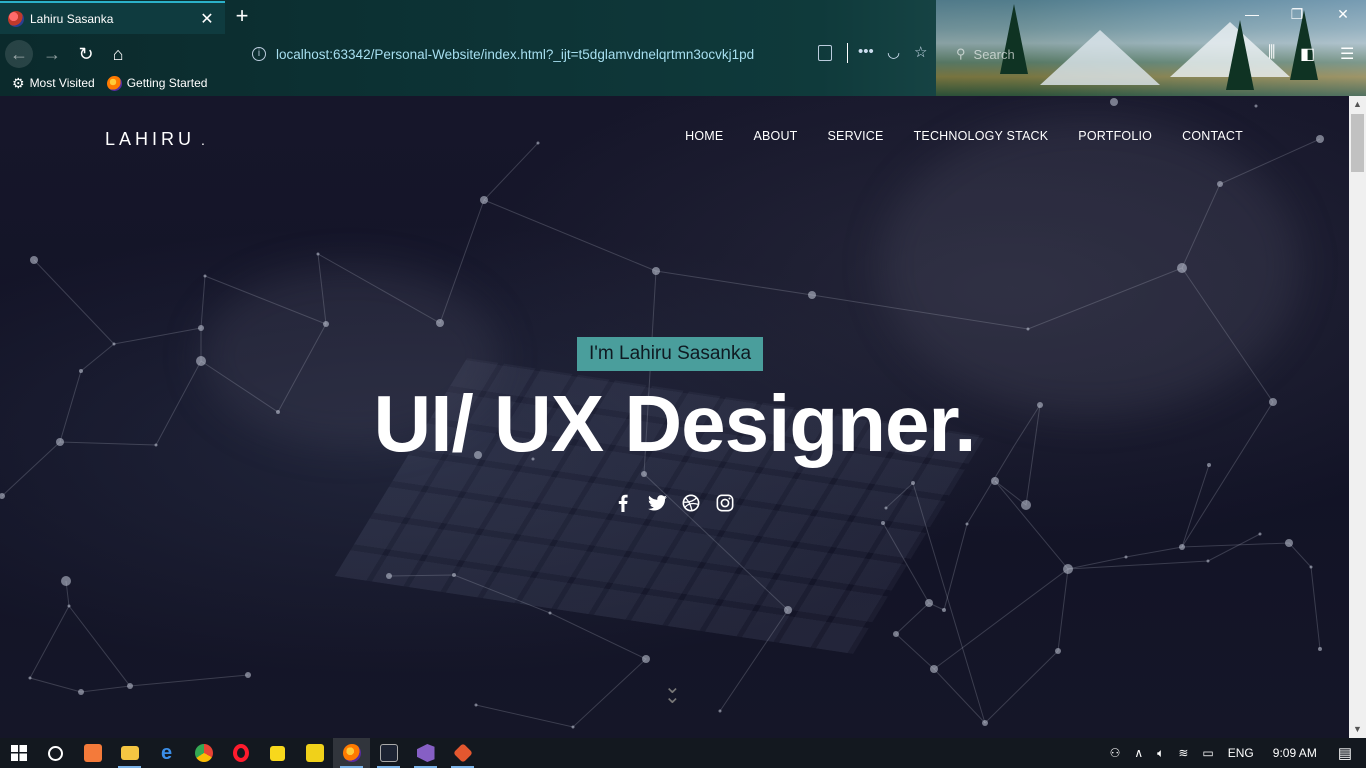 Image resolution: width=1366 pixels, height=768 pixels. What do you see at coordinates (72, 18) in the screenshot?
I see `tab-title: Lahiru Sasanka` at bounding box center [72, 18].